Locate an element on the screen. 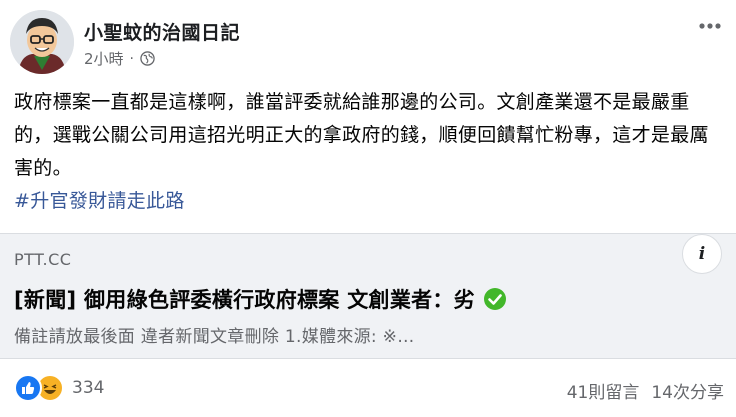  like-reaction-icon is located at coordinates (28, 388).